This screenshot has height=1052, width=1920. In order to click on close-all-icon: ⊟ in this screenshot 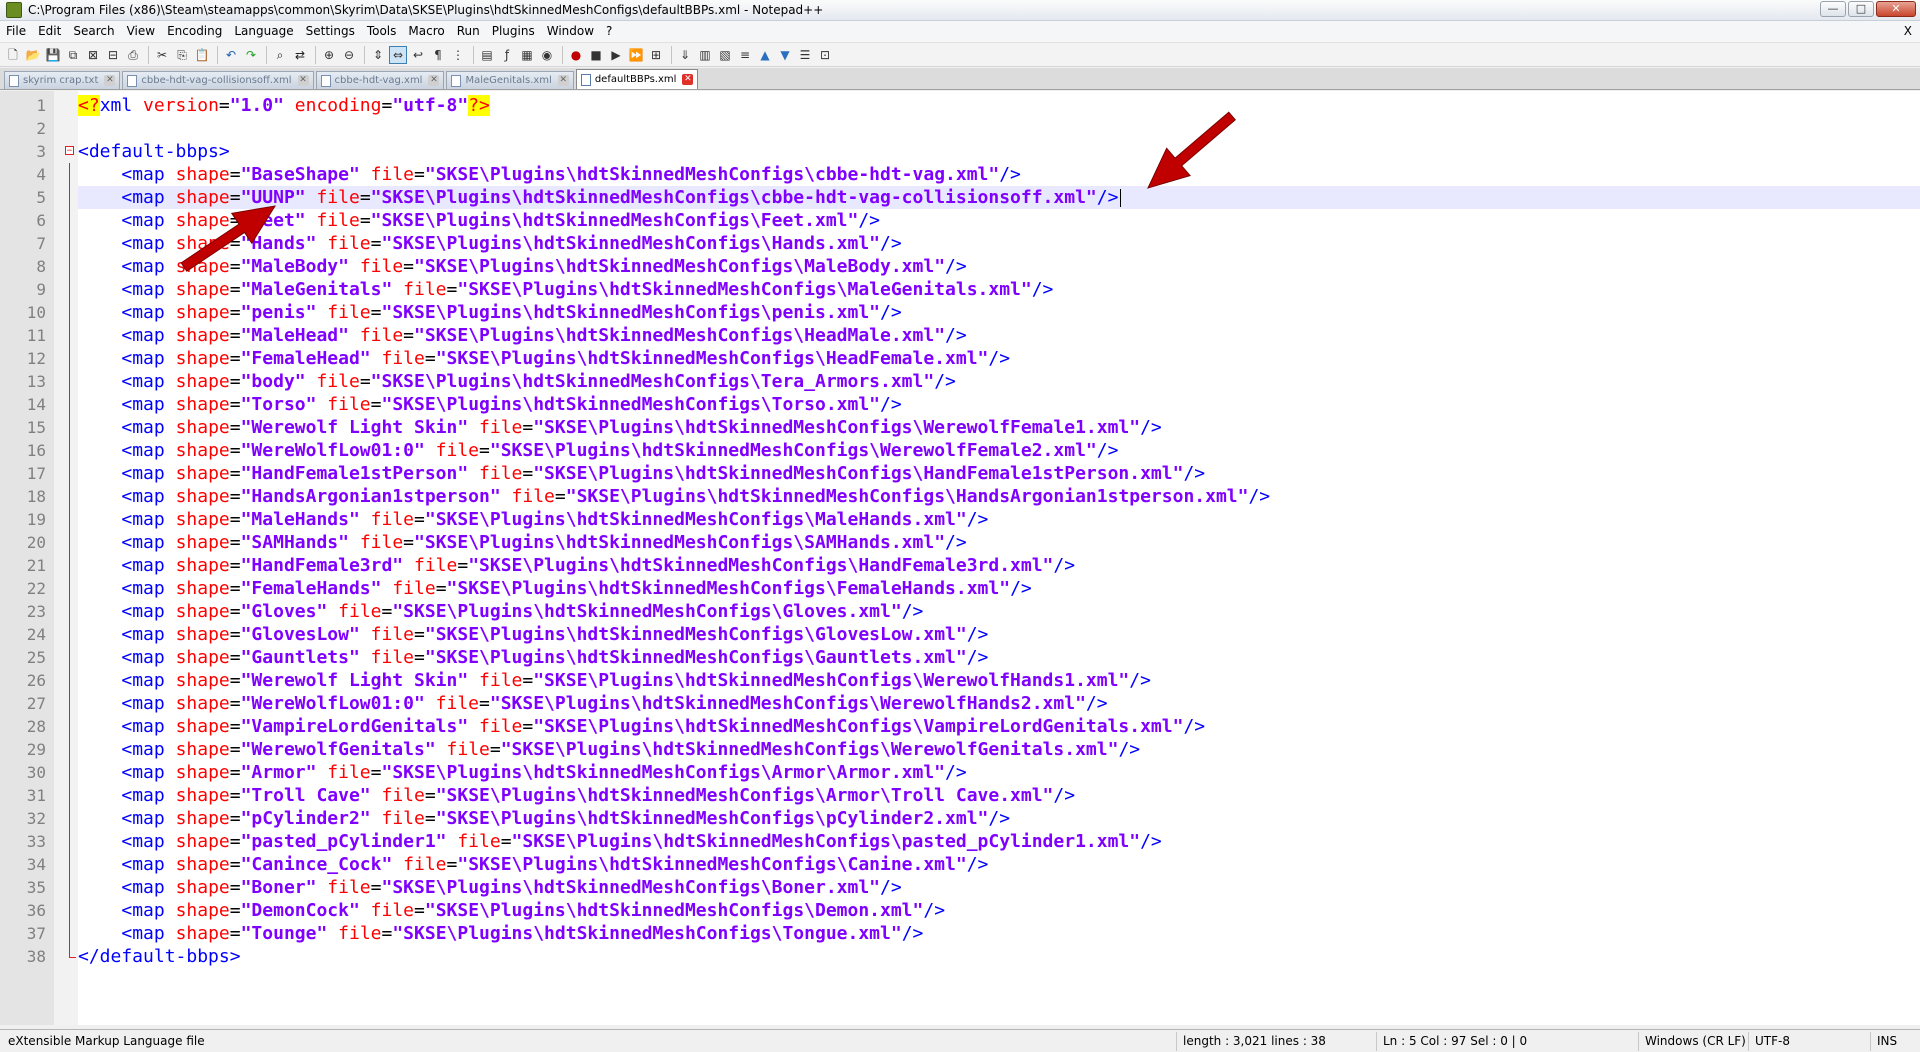, I will do `click(113, 55)`.